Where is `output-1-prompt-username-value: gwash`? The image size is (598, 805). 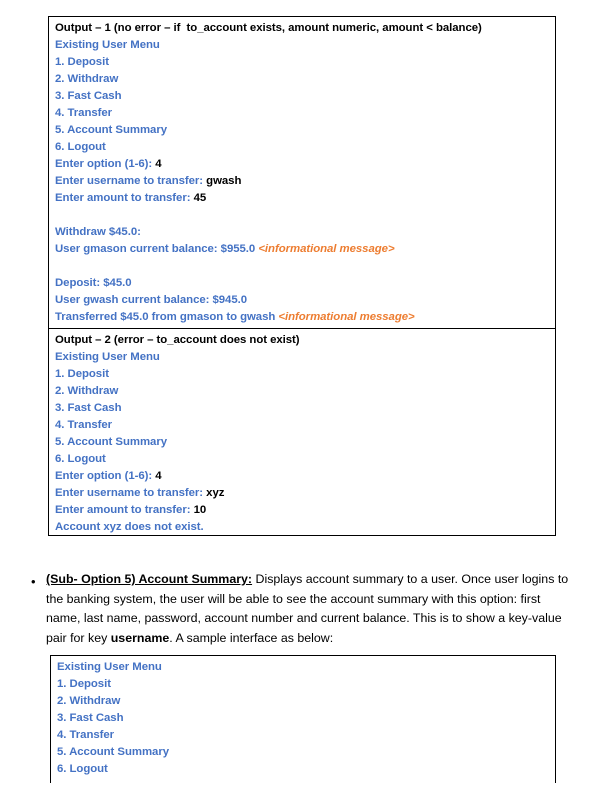 output-1-prompt-username-value: gwash is located at coordinates (224, 181).